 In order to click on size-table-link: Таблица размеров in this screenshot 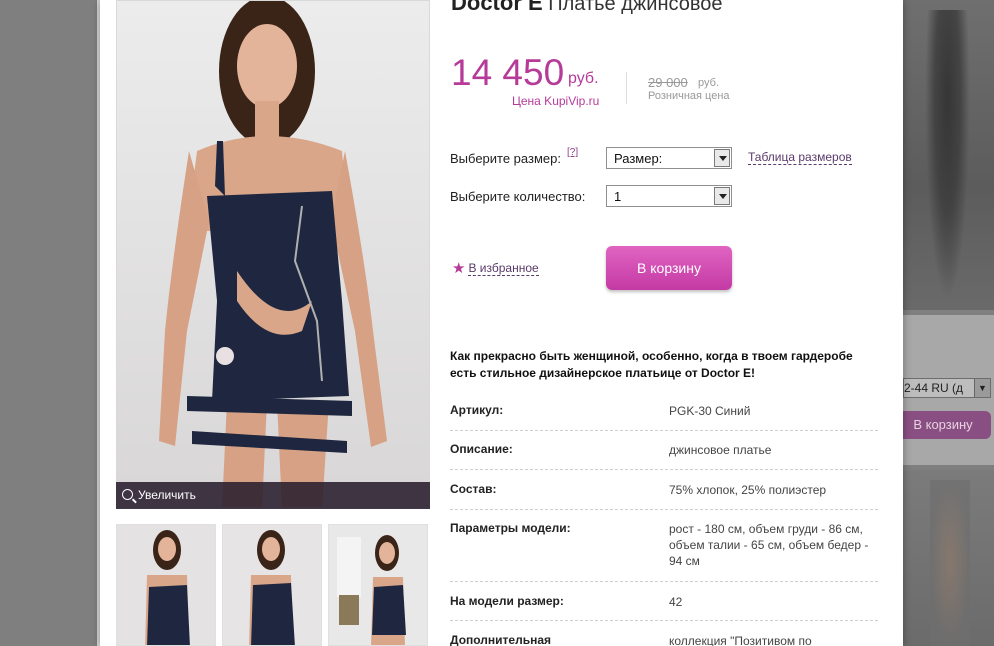, I will do `click(800, 157)`.